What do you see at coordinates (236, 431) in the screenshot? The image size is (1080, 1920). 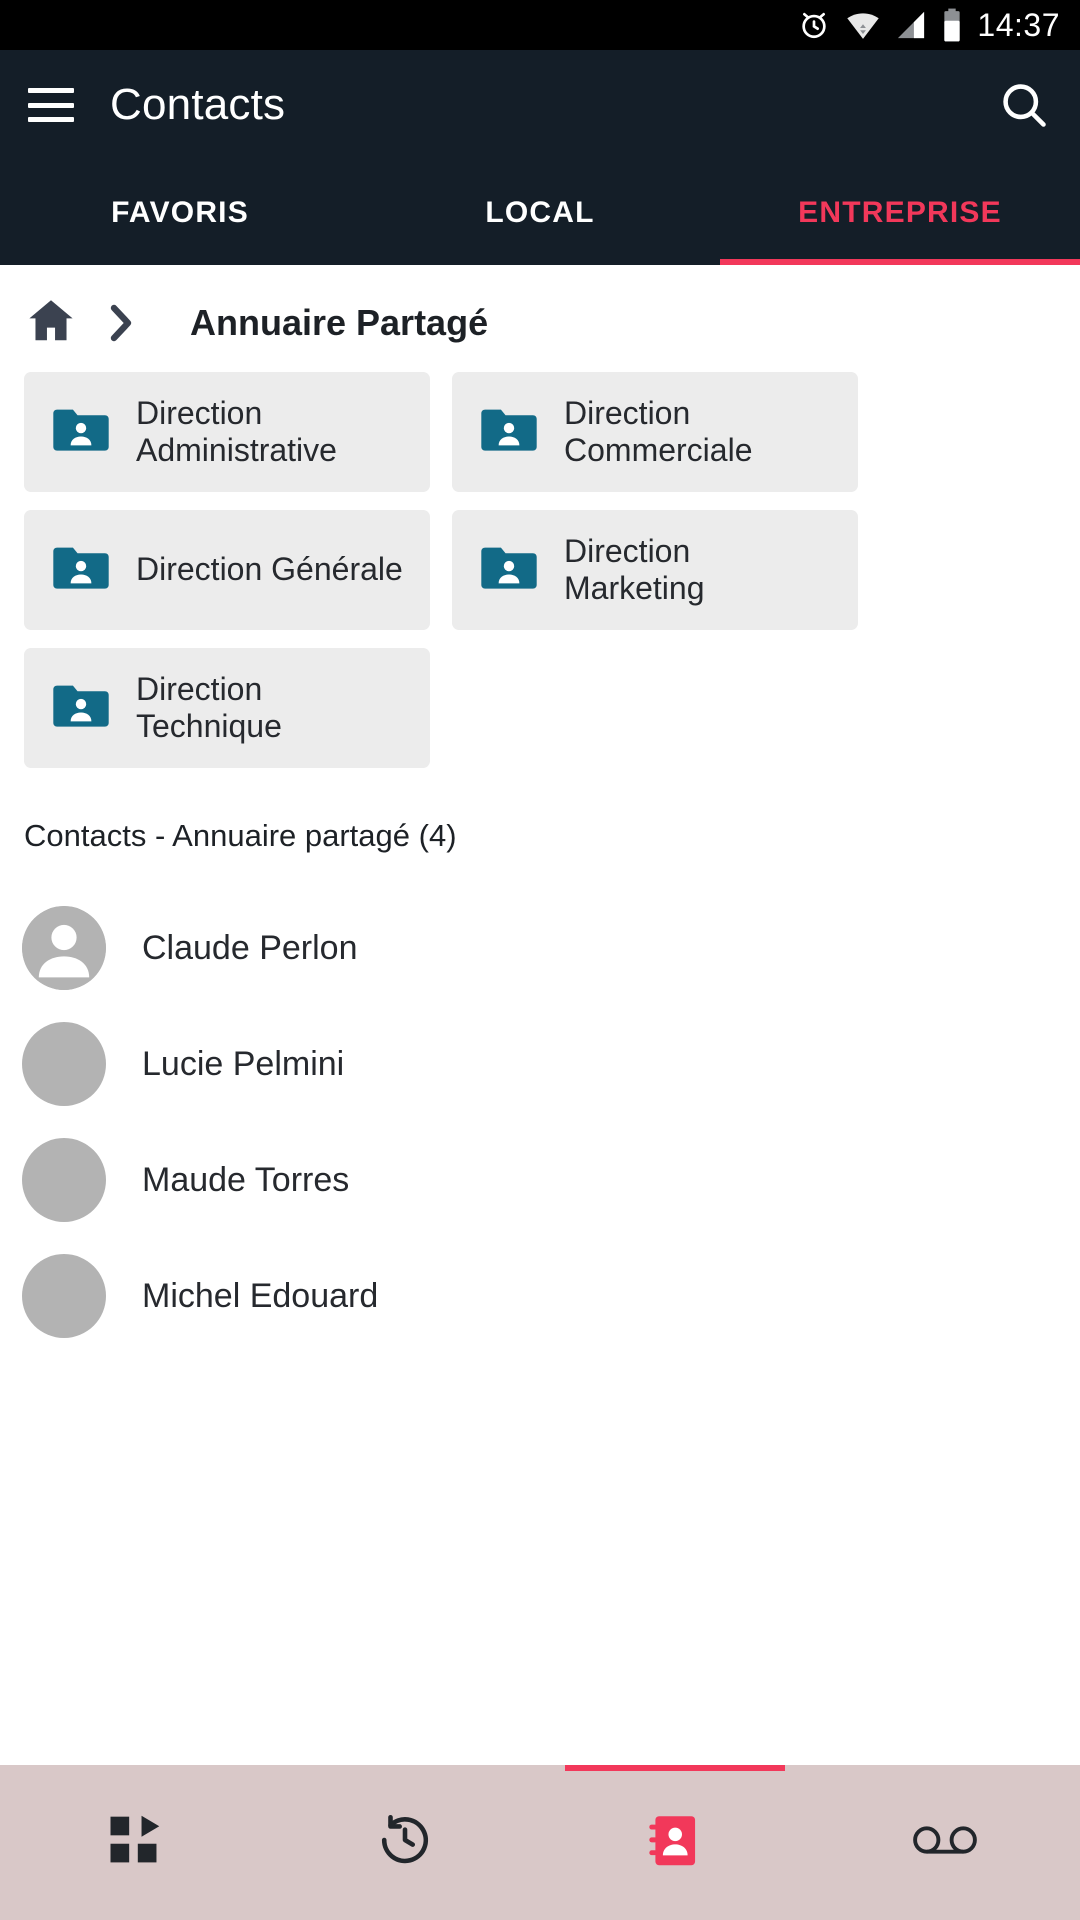 I see `folder-card-label: Direction Administrative` at bounding box center [236, 431].